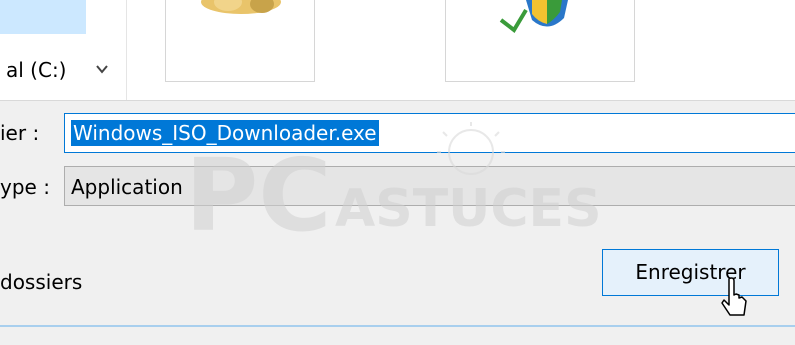  What do you see at coordinates (20, 133) in the screenshot?
I see `file-name-label: ier :` at bounding box center [20, 133].